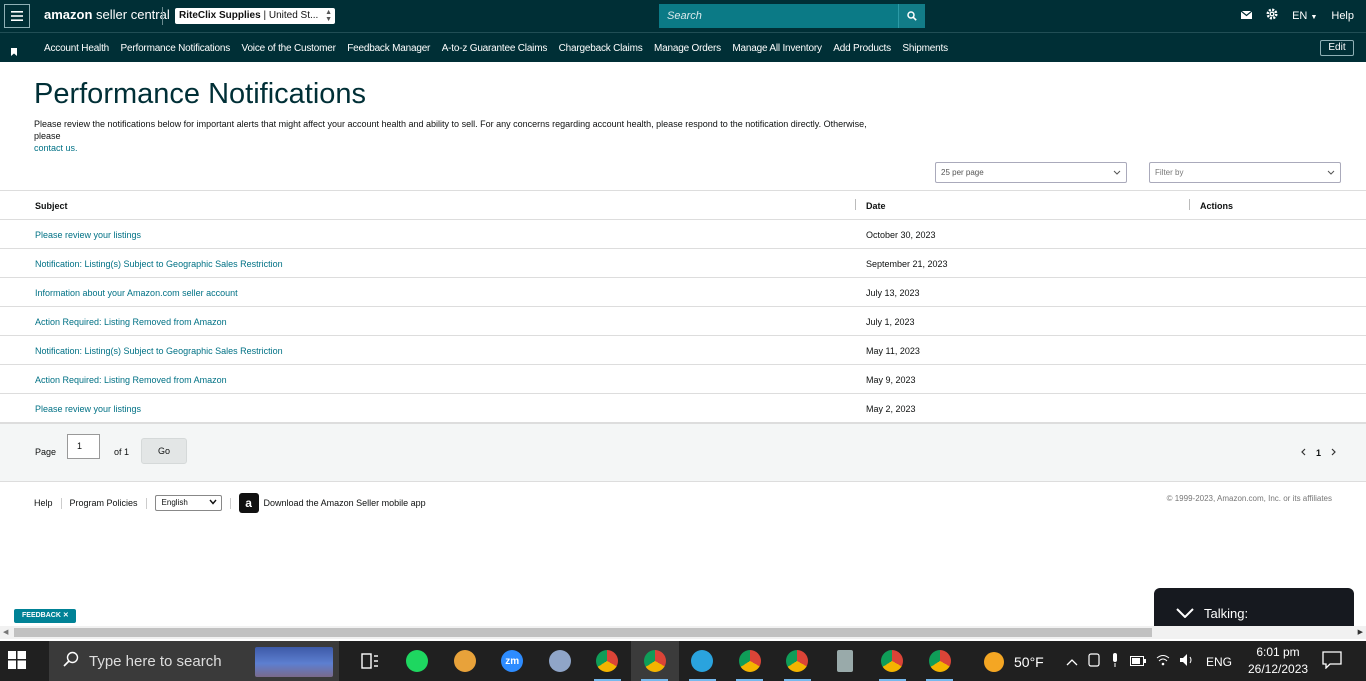 The image size is (1366, 681). Describe the element at coordinates (14, 52) in the screenshot. I see `bookmark-icon` at that location.